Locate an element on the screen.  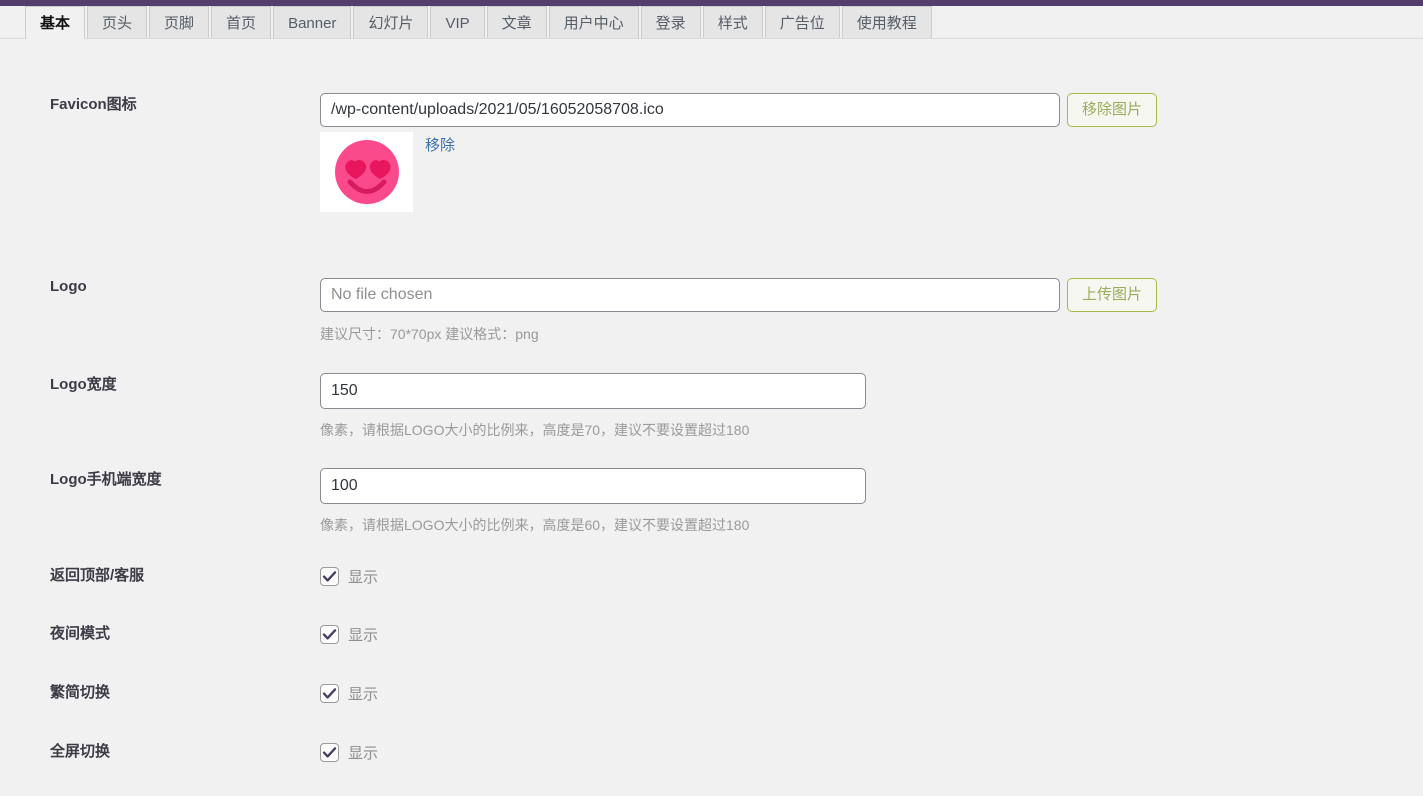
tab-1: 页头 is located at coordinates (117, 22).